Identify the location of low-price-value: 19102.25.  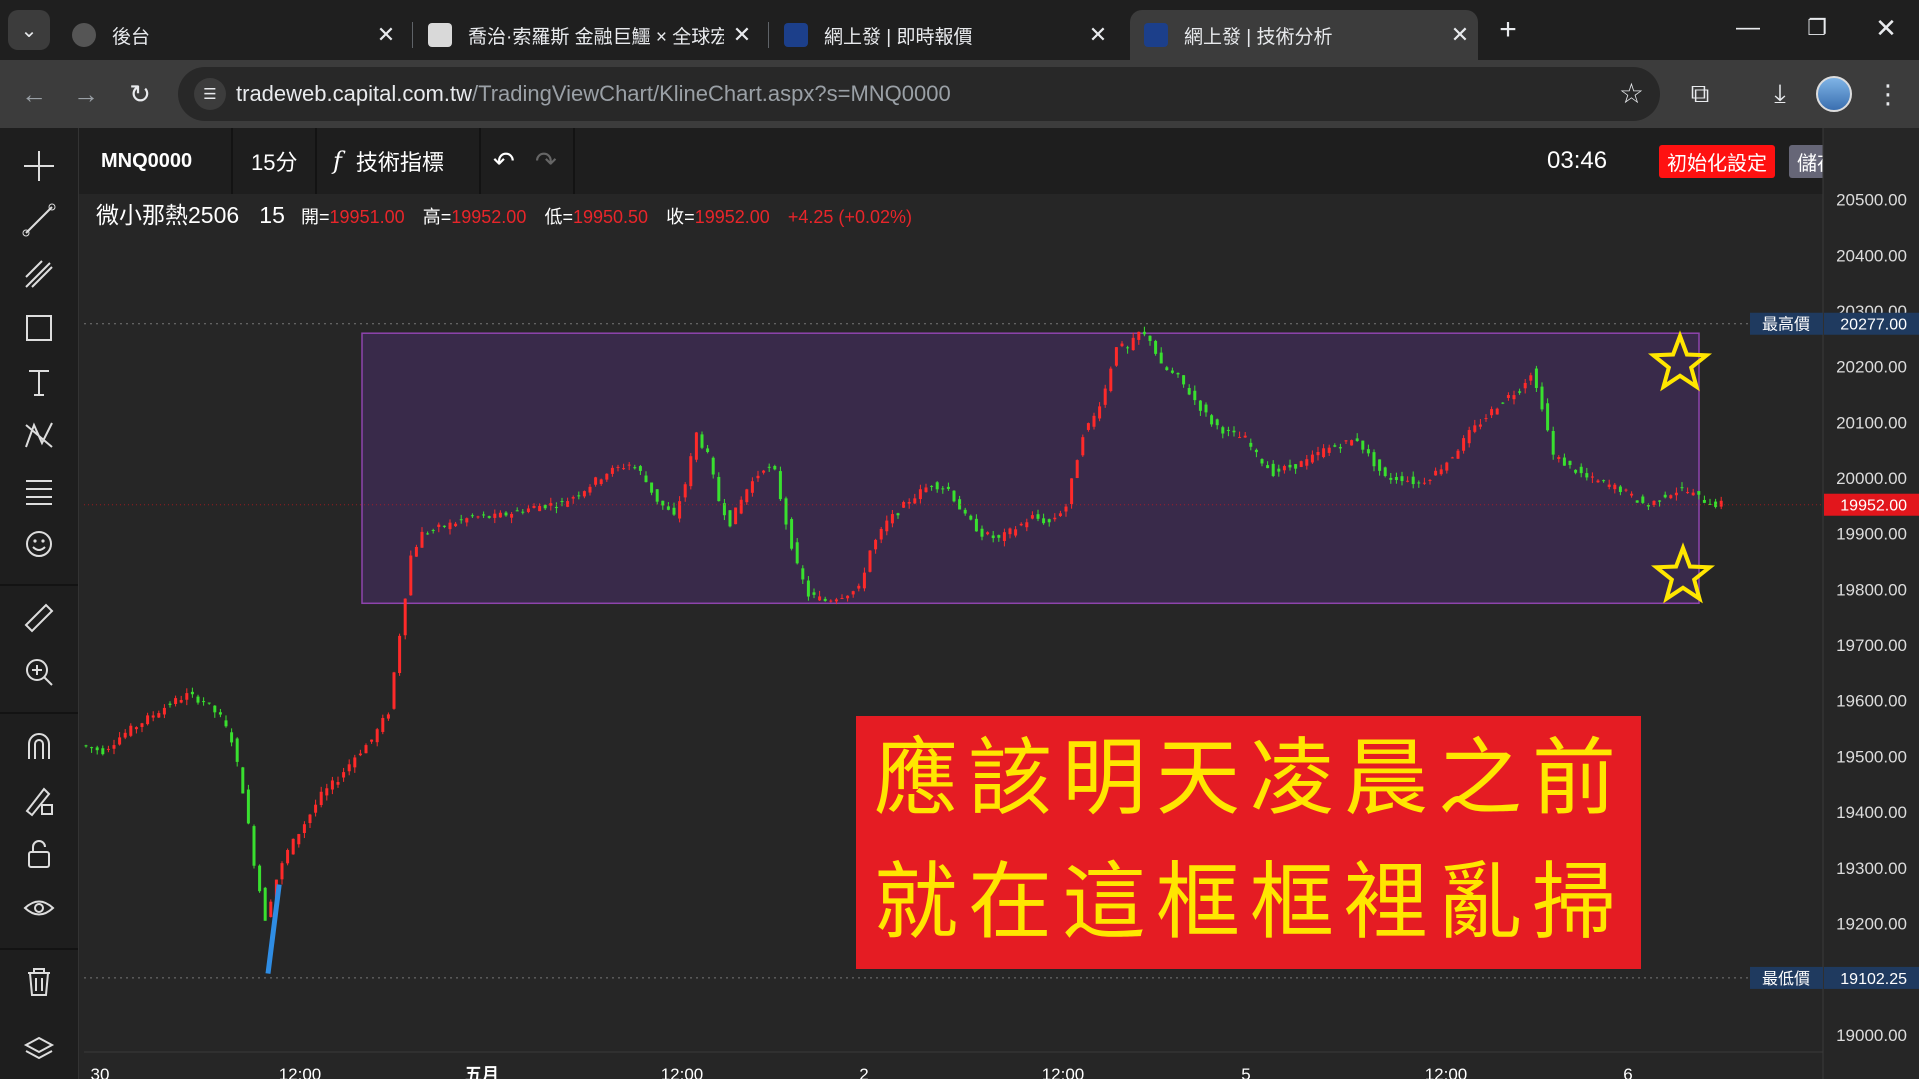
(1873, 979).